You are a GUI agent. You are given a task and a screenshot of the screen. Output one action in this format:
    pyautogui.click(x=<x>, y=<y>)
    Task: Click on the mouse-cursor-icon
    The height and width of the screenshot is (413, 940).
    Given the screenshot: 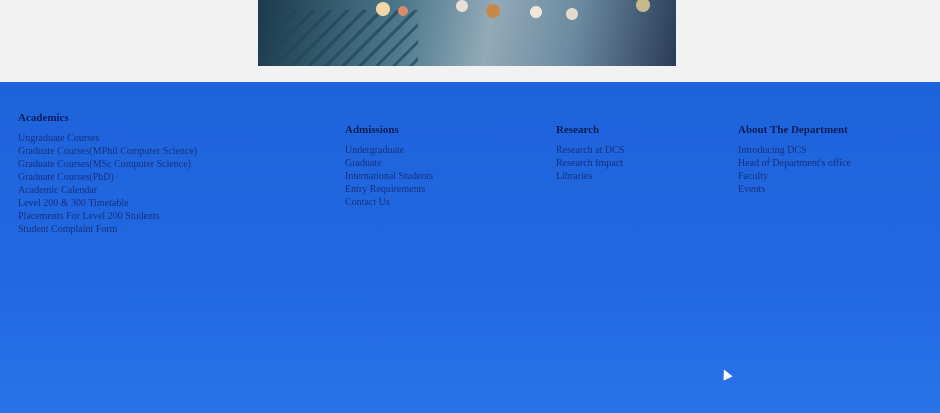 What is the action you would take?
    pyautogui.click(x=726, y=374)
    